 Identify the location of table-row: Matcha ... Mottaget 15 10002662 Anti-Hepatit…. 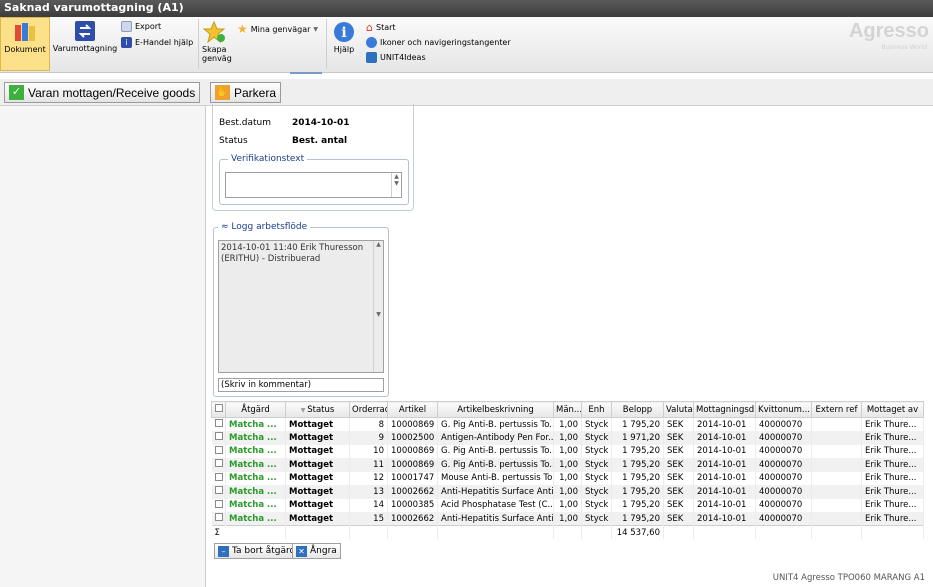
(567, 519).